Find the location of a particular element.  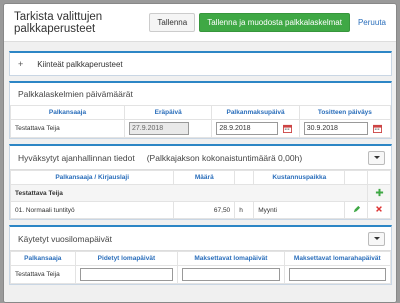

save-and-create-button: Tallenna ja muodosta palkkalaskelmat is located at coordinates (274, 22).